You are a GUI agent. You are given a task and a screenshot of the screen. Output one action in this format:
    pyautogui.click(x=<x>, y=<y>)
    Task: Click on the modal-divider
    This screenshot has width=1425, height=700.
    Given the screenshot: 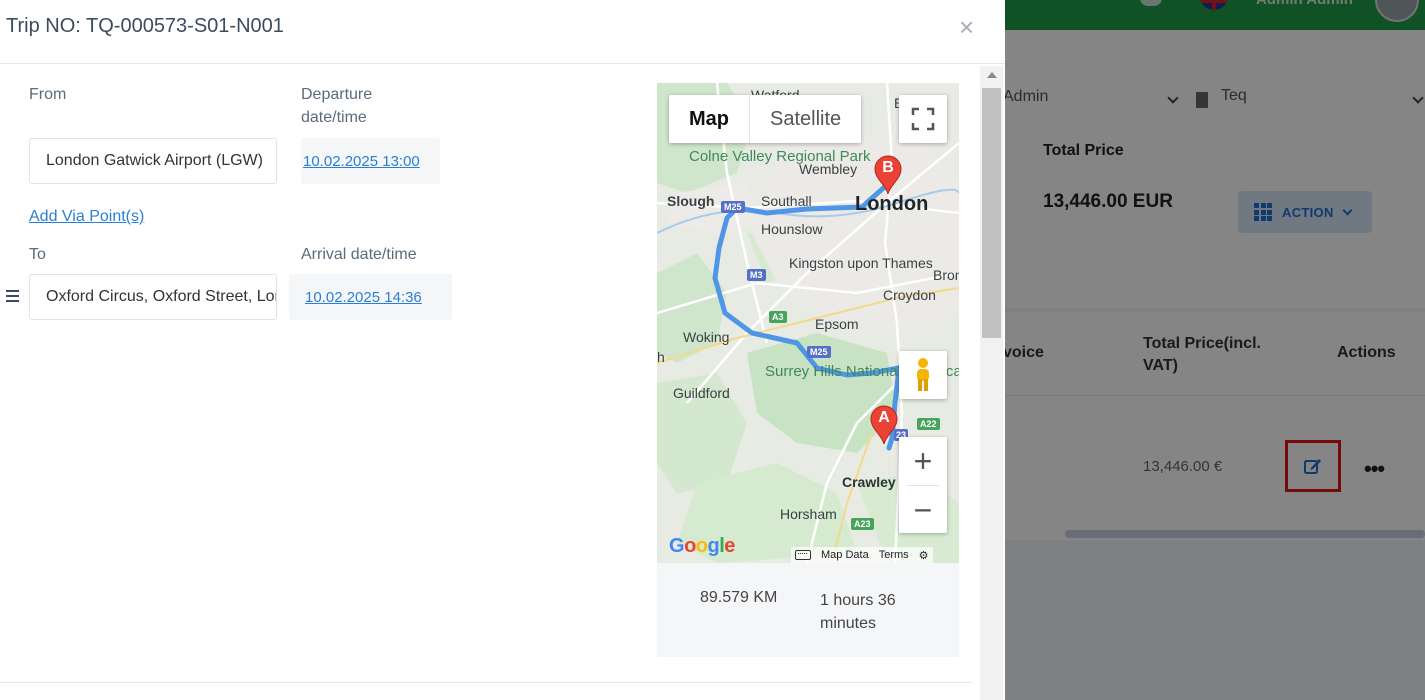 What is the action you would take?
    pyautogui.click(x=486, y=682)
    